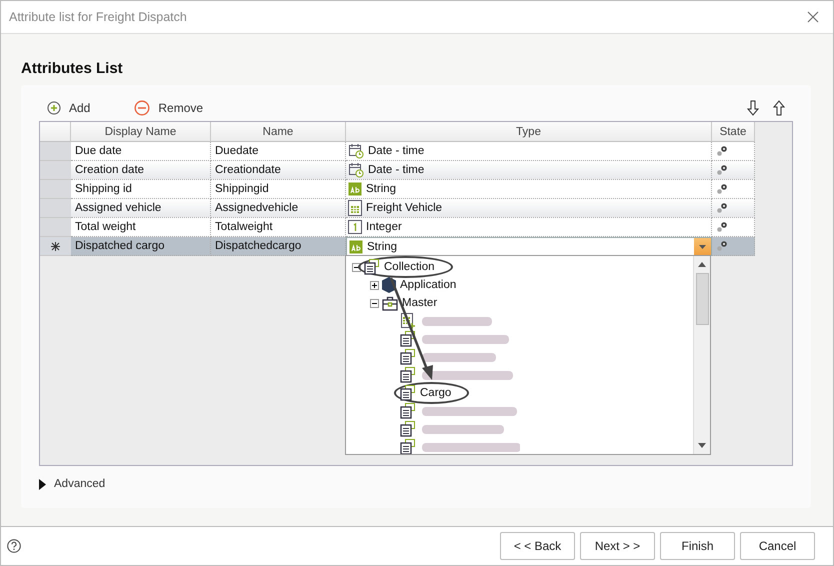 Image resolution: width=834 pixels, height=566 pixels. I want to click on calendar-clock-icon, so click(356, 170).